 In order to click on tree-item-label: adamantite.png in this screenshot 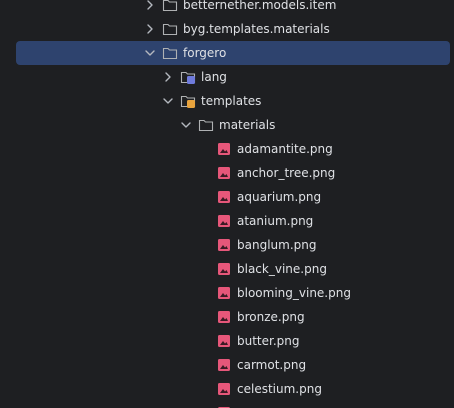, I will do `click(285, 149)`.